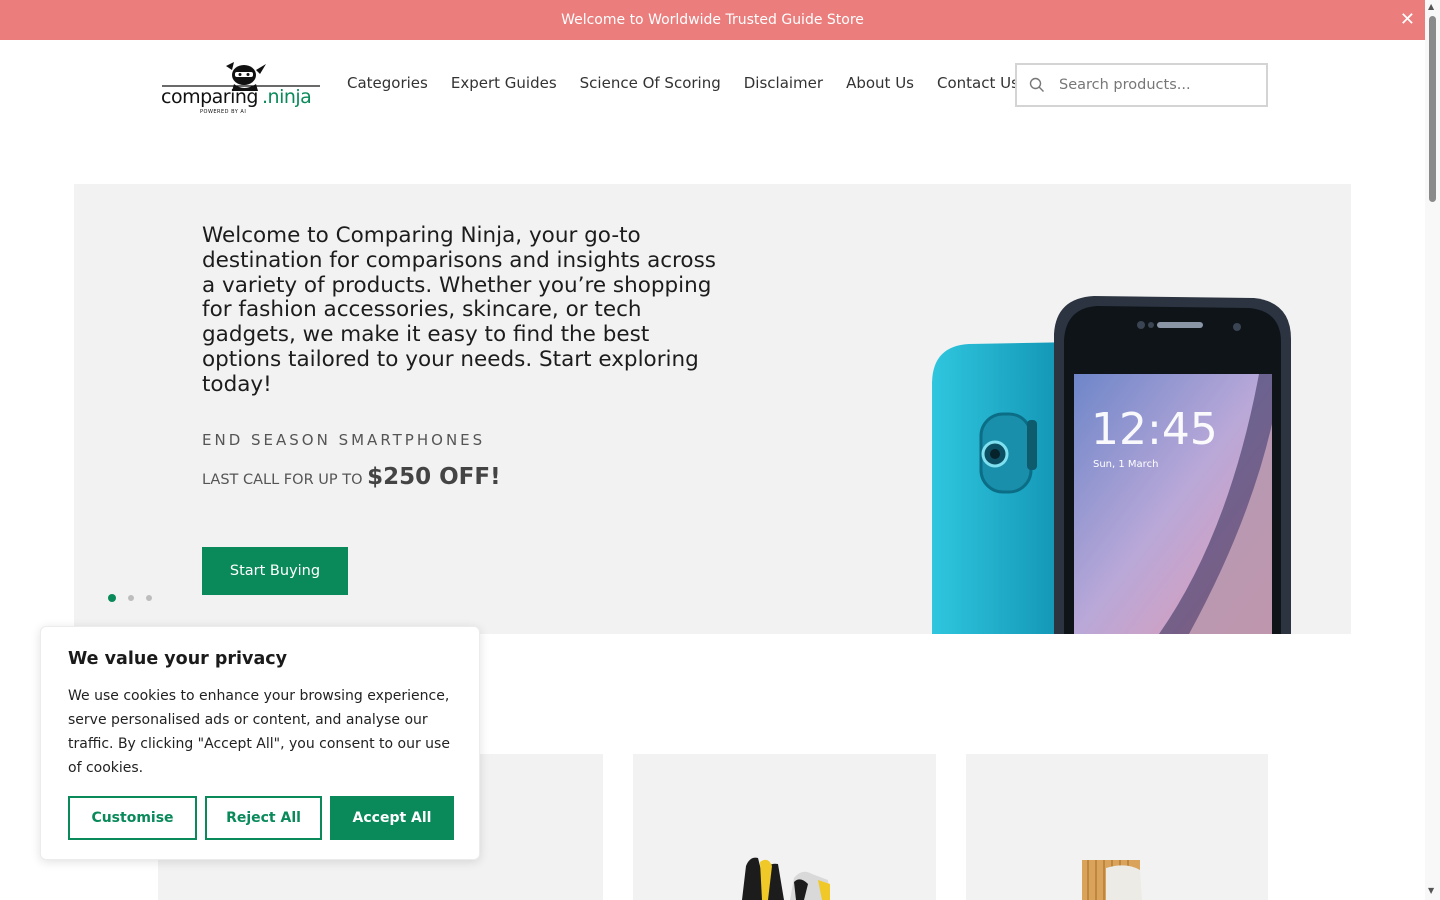 The height and width of the screenshot is (900, 1440). What do you see at coordinates (1036, 84) in the screenshot?
I see `search-icon` at bounding box center [1036, 84].